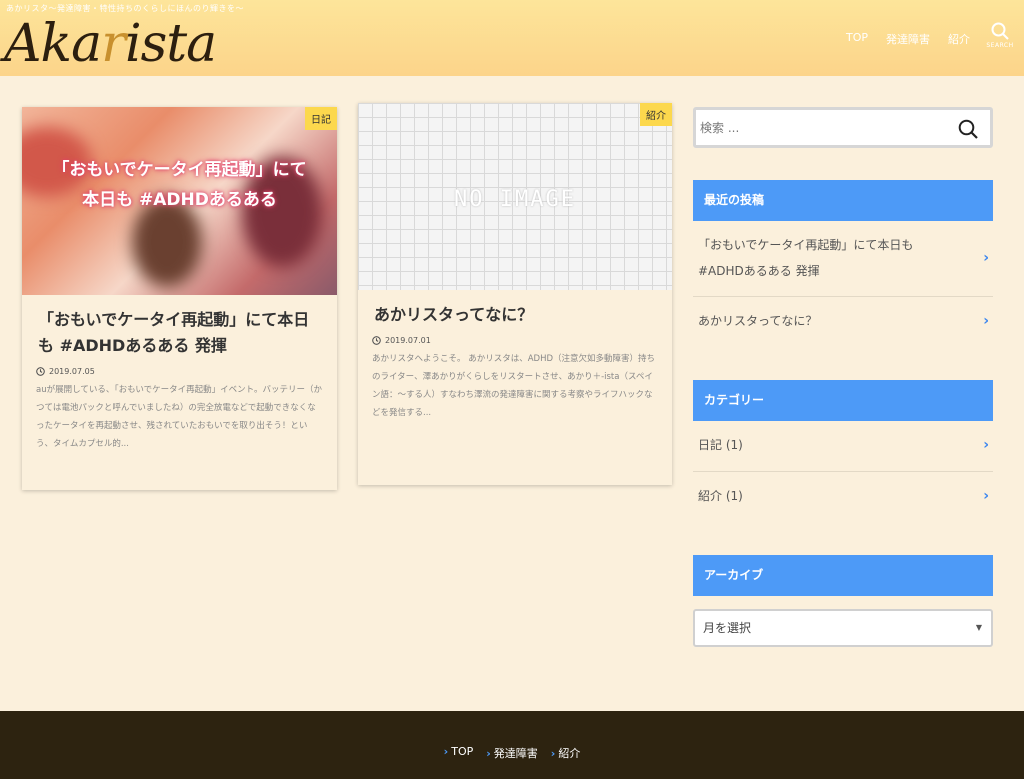 The width and height of the screenshot is (1024, 779). I want to click on category-badge: 紹介, so click(656, 114).